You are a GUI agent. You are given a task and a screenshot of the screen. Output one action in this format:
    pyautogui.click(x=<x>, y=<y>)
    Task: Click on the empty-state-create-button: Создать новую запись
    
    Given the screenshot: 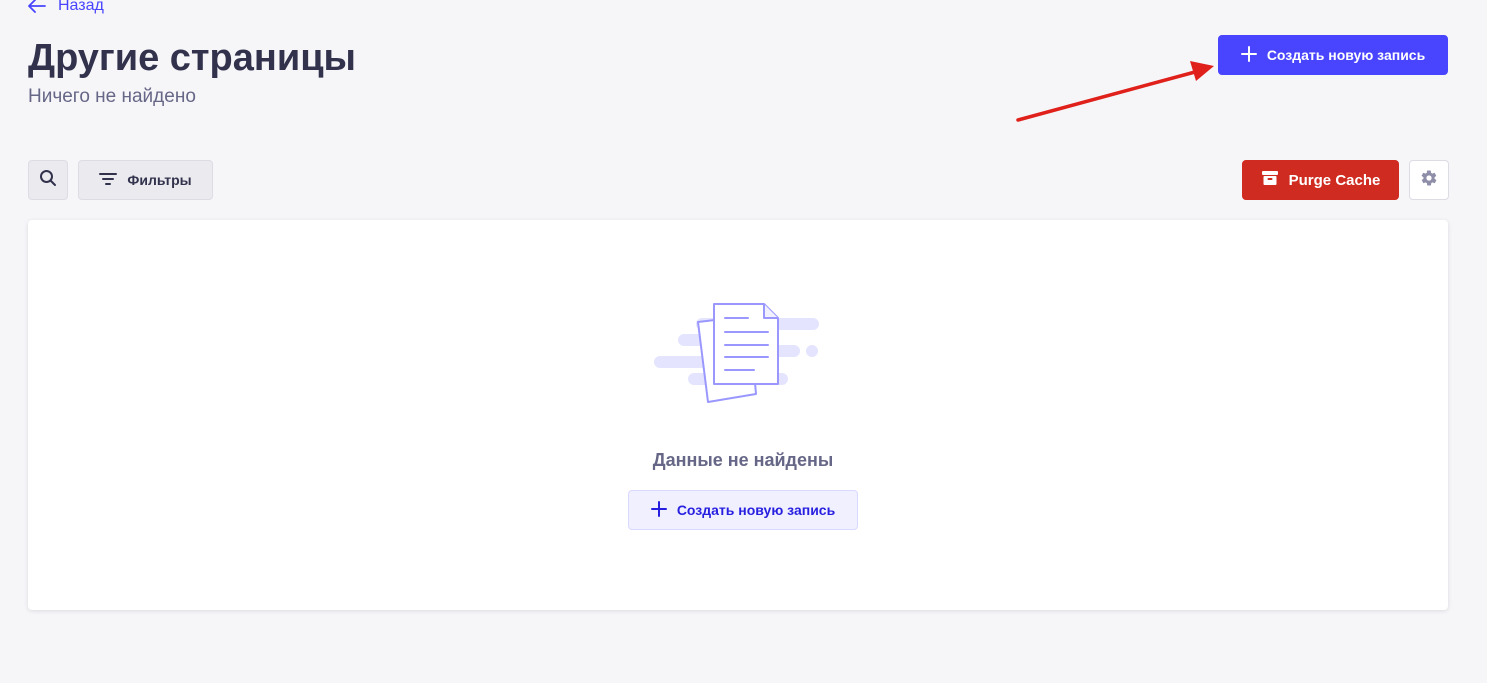 What is the action you would take?
    pyautogui.click(x=743, y=510)
    